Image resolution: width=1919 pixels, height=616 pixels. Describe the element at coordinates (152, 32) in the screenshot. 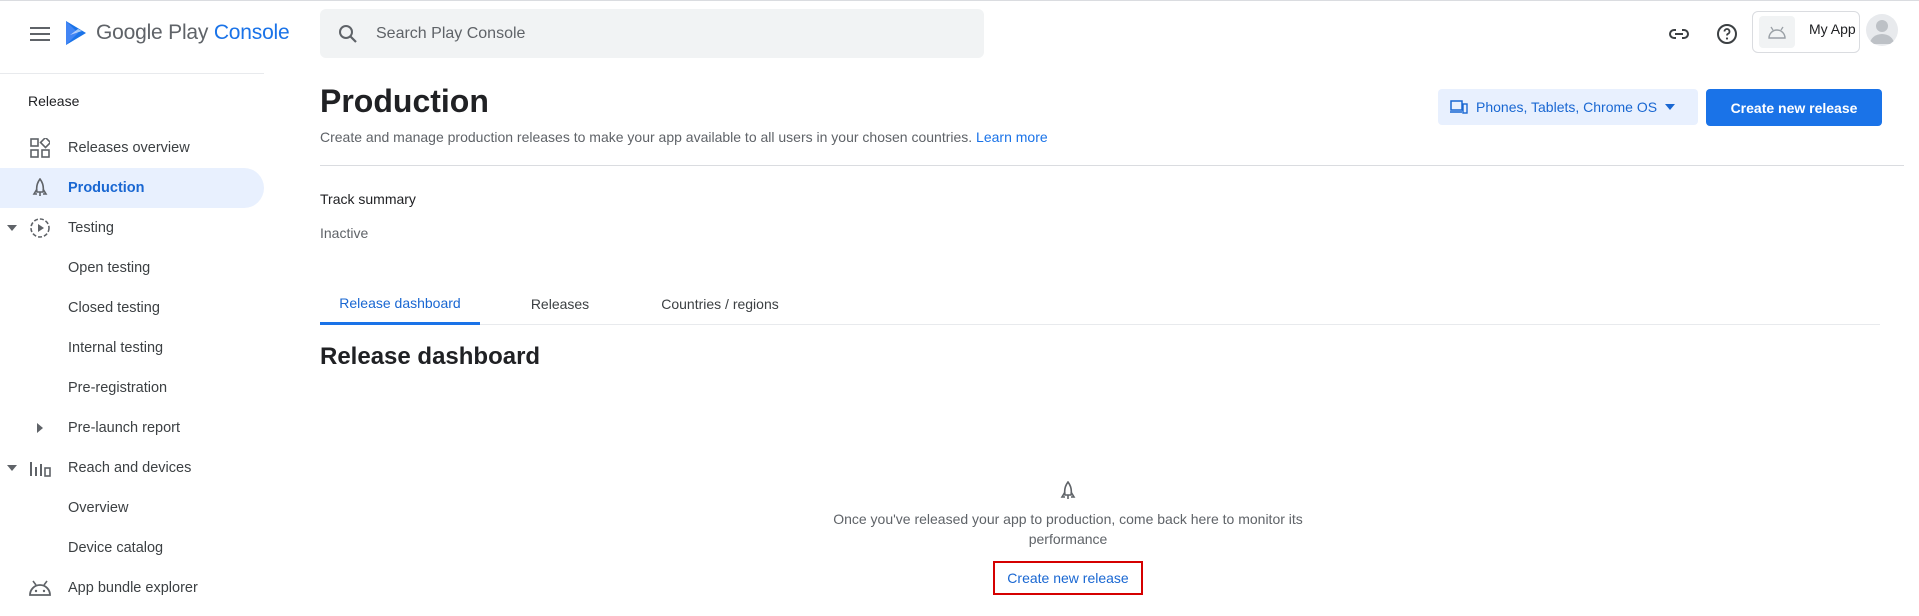

I see `logo-primary: Google Play` at that location.